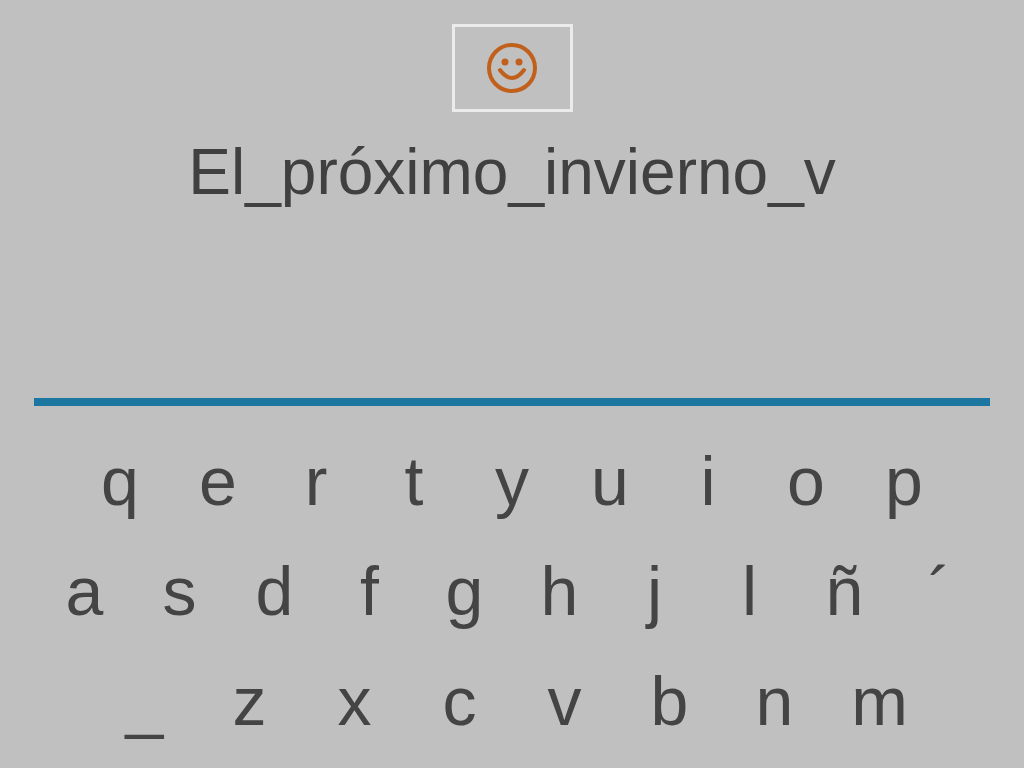  Describe the element at coordinates (708, 481) in the screenshot. I see `key-button: i` at that location.